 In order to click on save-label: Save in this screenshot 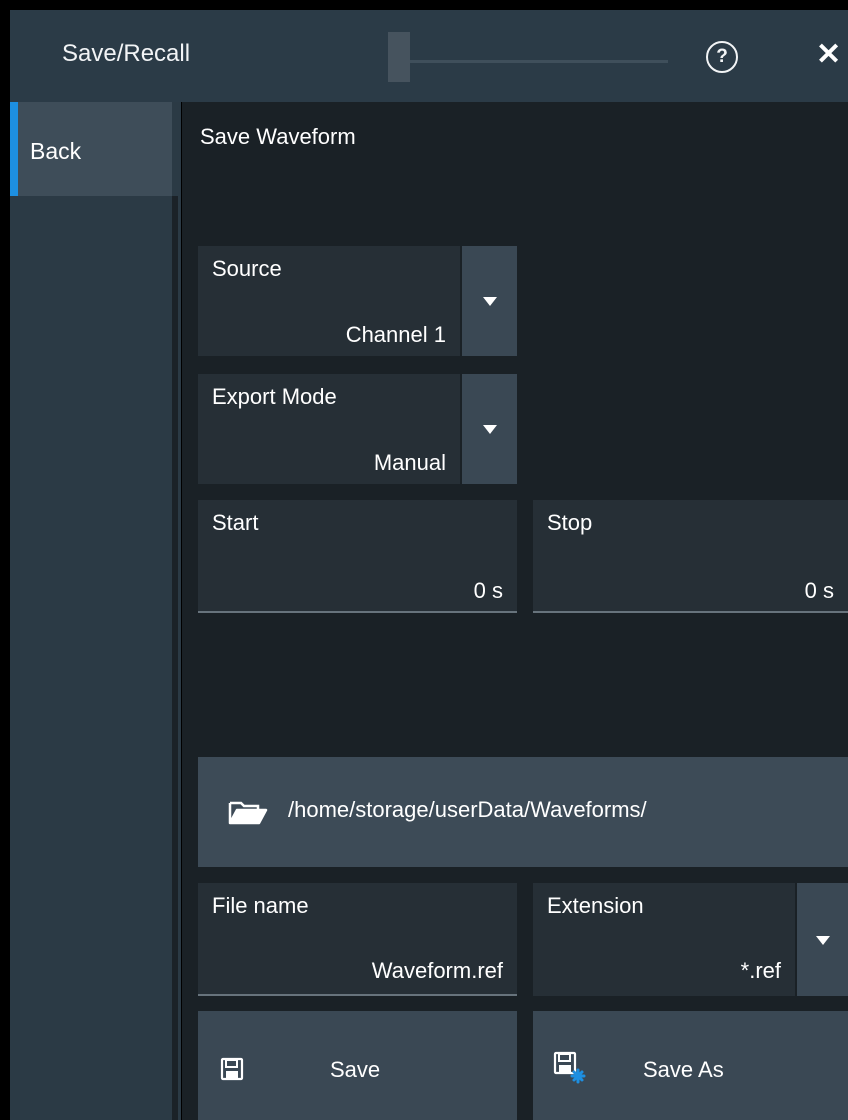, I will do `click(355, 1069)`.